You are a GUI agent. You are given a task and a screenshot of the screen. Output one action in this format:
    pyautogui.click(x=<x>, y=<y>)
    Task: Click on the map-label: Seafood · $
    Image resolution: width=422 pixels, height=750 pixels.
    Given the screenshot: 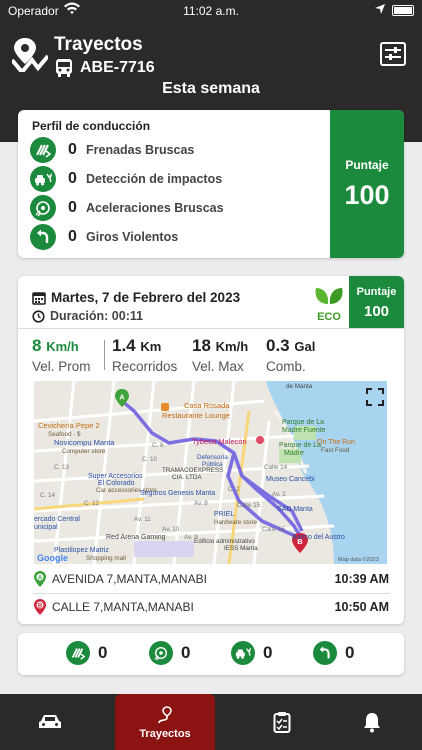 What is the action you would take?
    pyautogui.click(x=64, y=434)
    